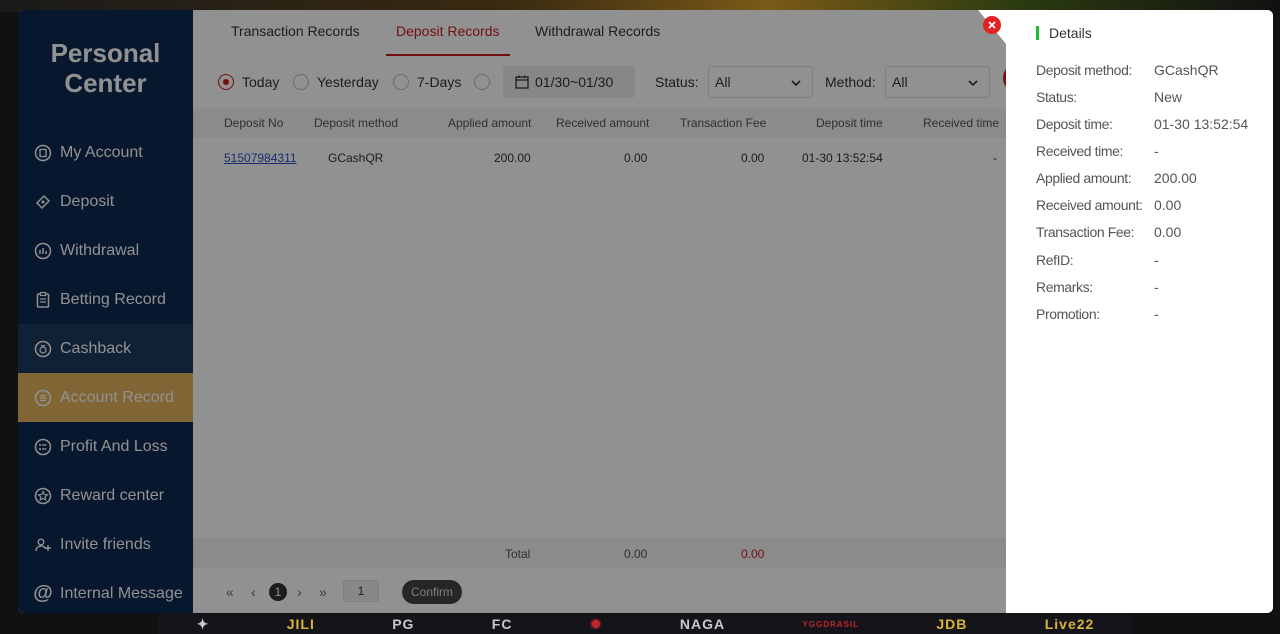  Describe the element at coordinates (830, 624) in the screenshot. I see `provider-logo: YGGDRASIL` at that location.